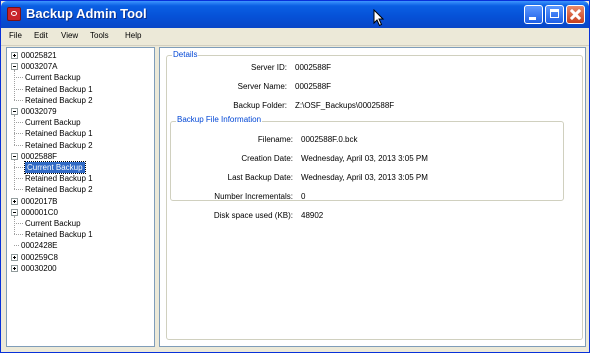  What do you see at coordinates (99, 35) in the screenshot?
I see `menu-tools: Tools` at bounding box center [99, 35].